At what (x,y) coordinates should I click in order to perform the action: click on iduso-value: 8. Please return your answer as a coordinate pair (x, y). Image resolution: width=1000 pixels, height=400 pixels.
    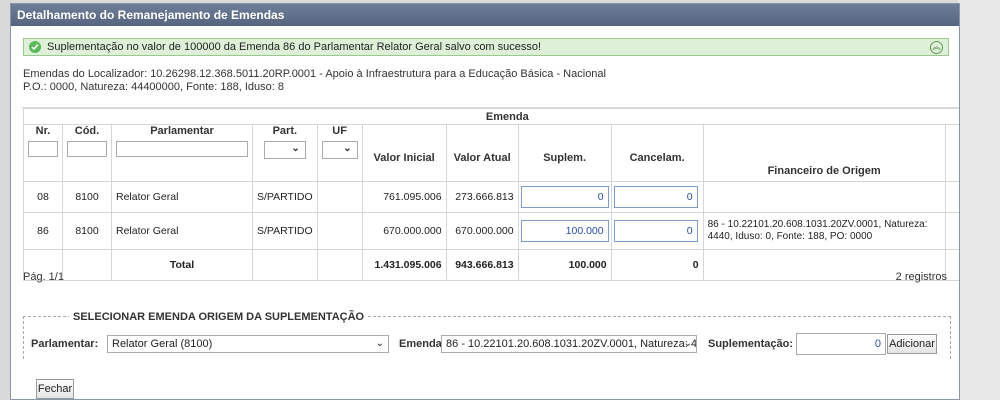
    Looking at the image, I should click on (281, 87).